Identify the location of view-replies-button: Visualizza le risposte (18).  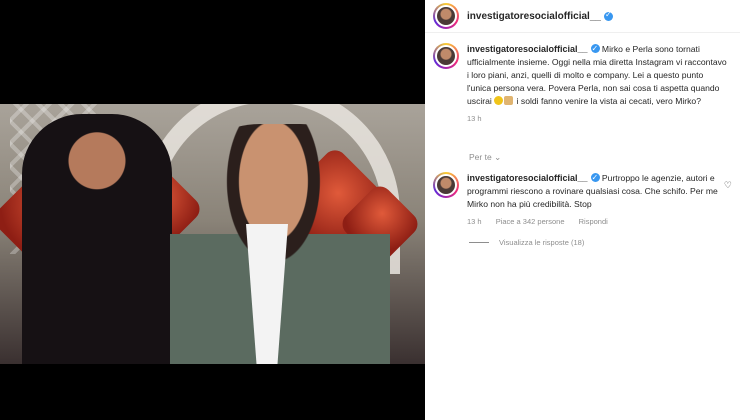
(526, 242).